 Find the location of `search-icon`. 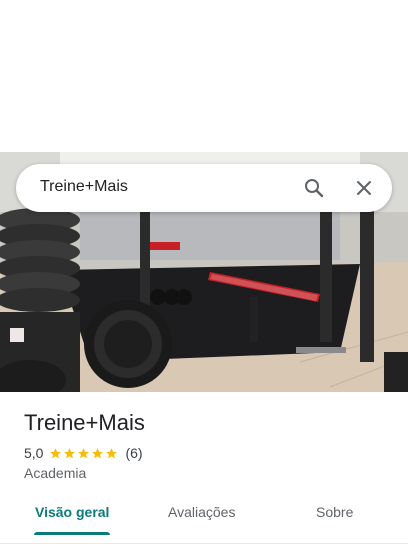

search-icon is located at coordinates (314, 188).